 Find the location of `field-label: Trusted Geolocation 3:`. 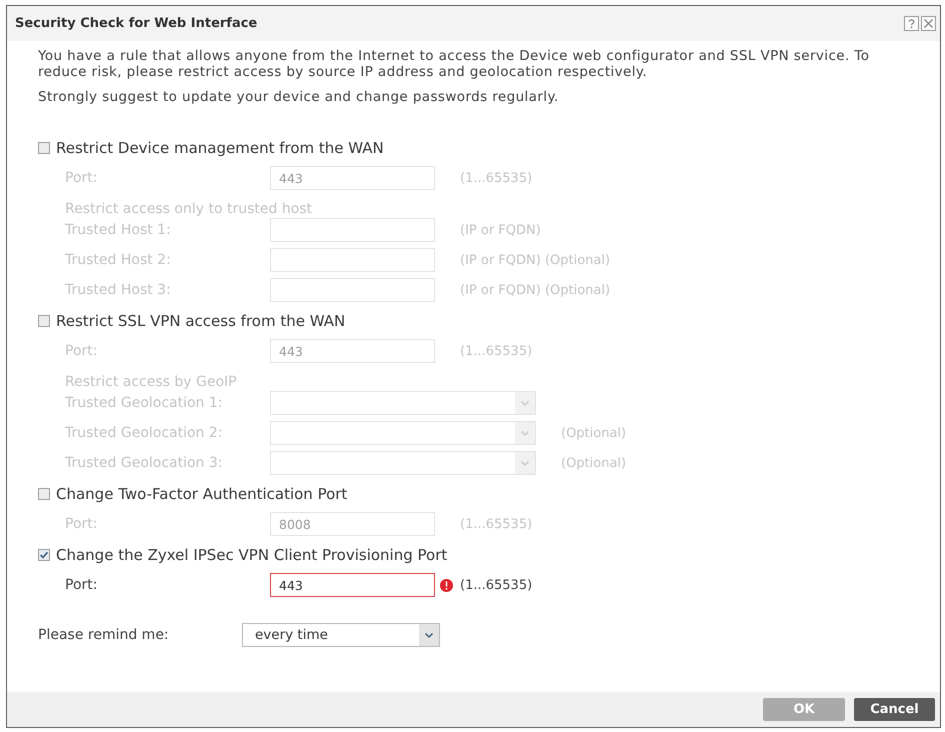

field-label: Trusted Geolocation 3: is located at coordinates (144, 463).